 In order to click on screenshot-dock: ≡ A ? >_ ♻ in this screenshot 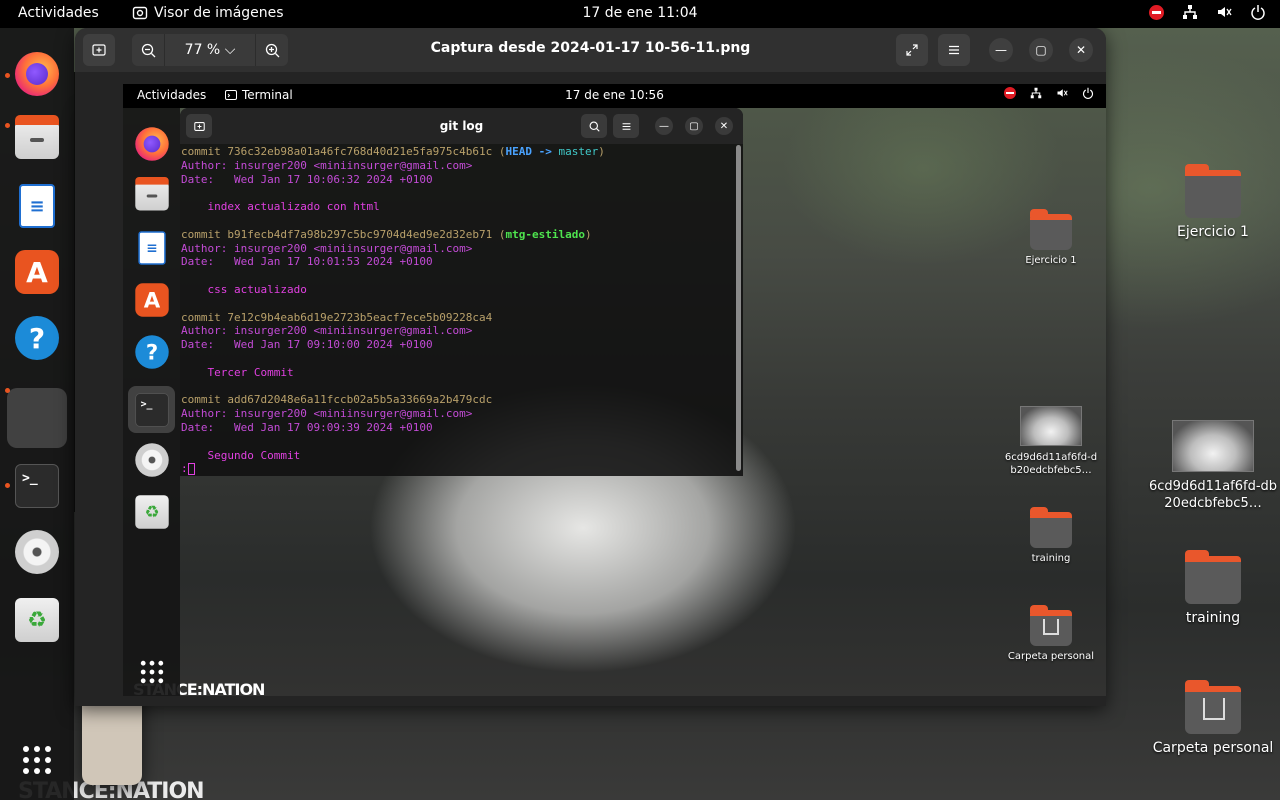, I will do `click(151, 402)`.